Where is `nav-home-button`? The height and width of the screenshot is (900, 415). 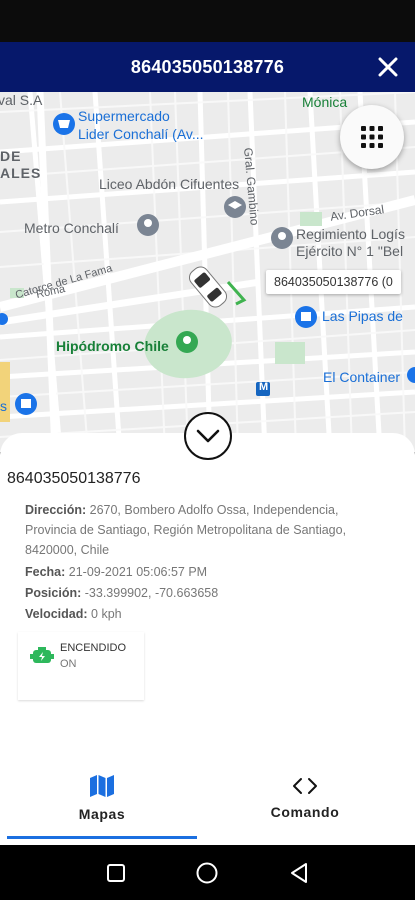 nav-home-button is located at coordinates (207, 873).